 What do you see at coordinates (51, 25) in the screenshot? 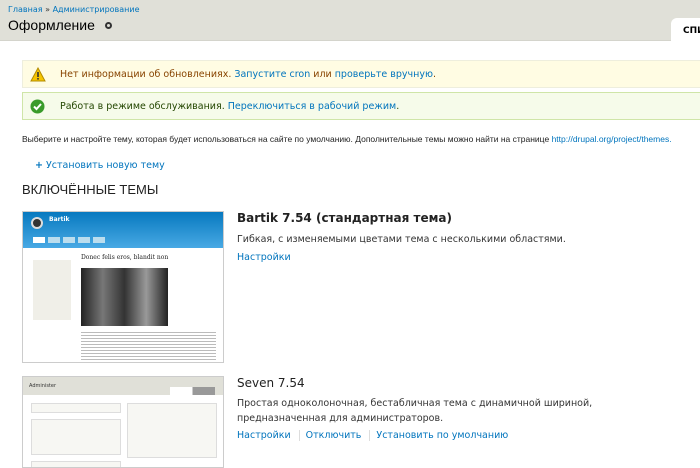
I see `page-title-text: Оформление` at bounding box center [51, 25].